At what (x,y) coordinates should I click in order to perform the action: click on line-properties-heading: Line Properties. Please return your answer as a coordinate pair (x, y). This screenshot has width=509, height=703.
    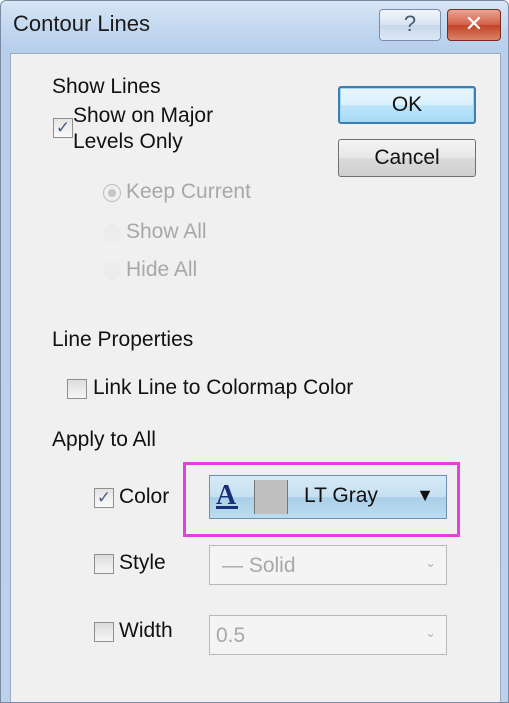
    Looking at the image, I should click on (123, 339).